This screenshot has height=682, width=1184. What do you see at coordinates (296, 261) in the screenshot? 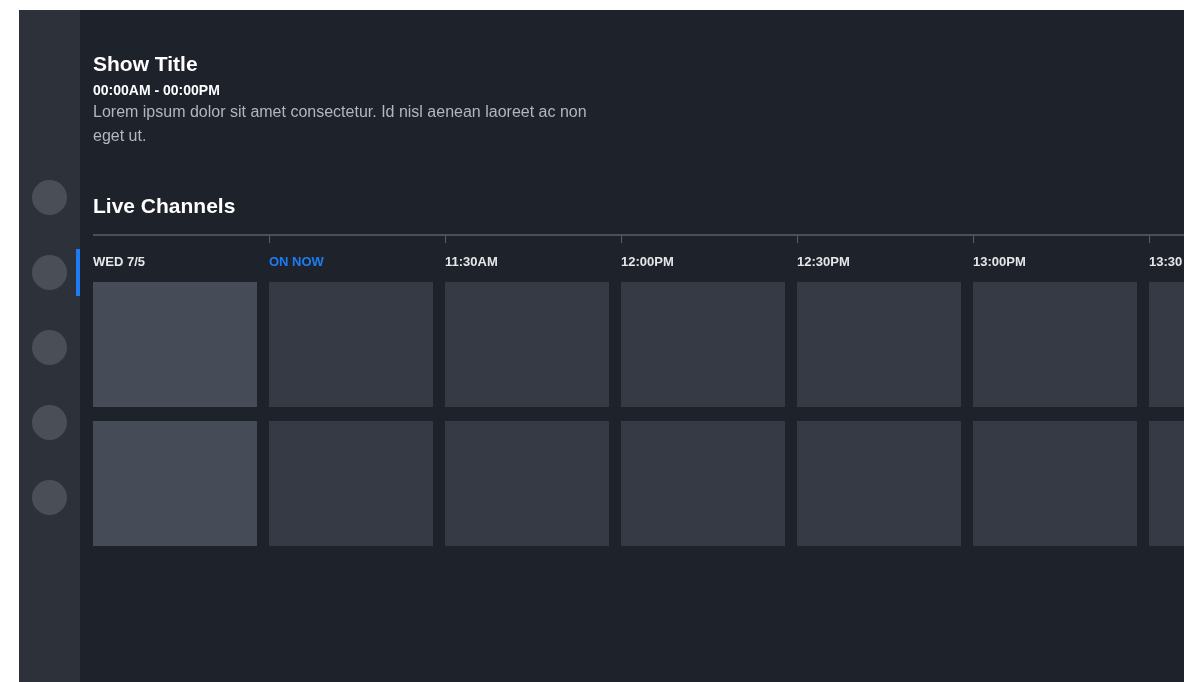
I see `time-label: ON NOW` at bounding box center [296, 261].